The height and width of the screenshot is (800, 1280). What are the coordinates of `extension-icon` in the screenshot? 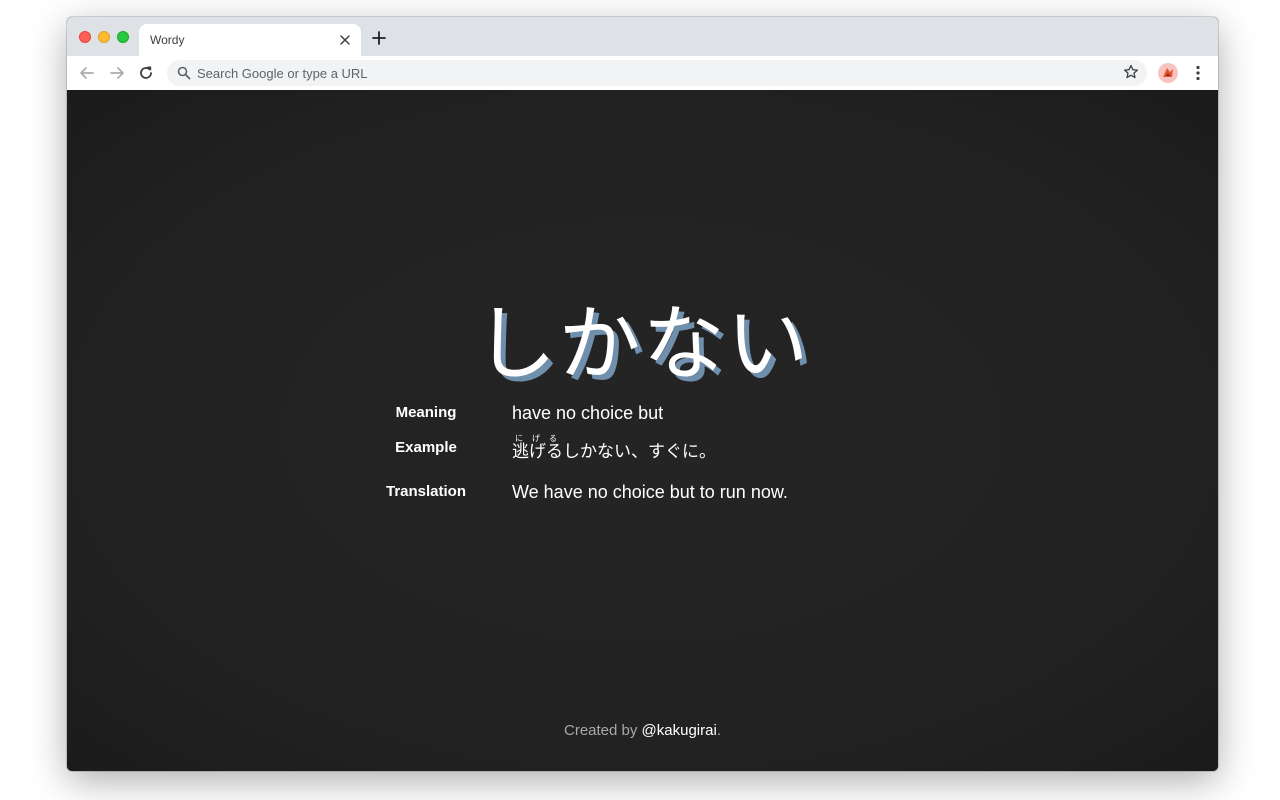 It's located at (1168, 73).